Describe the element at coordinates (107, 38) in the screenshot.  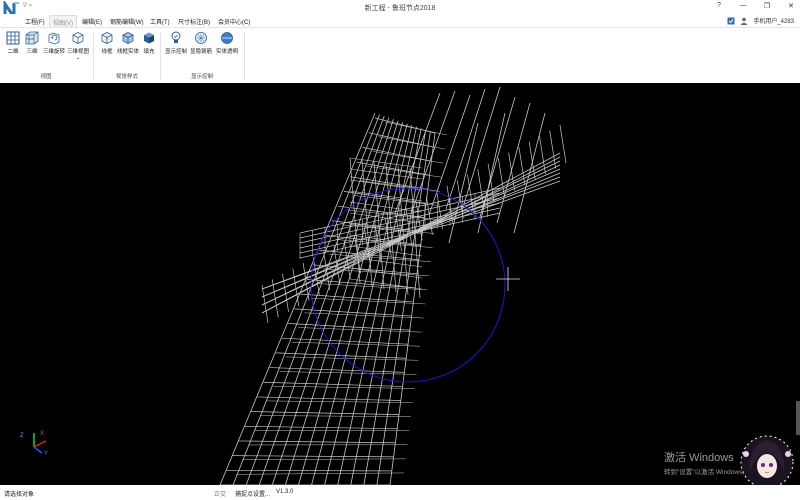
I see `wireframe-icon` at that location.